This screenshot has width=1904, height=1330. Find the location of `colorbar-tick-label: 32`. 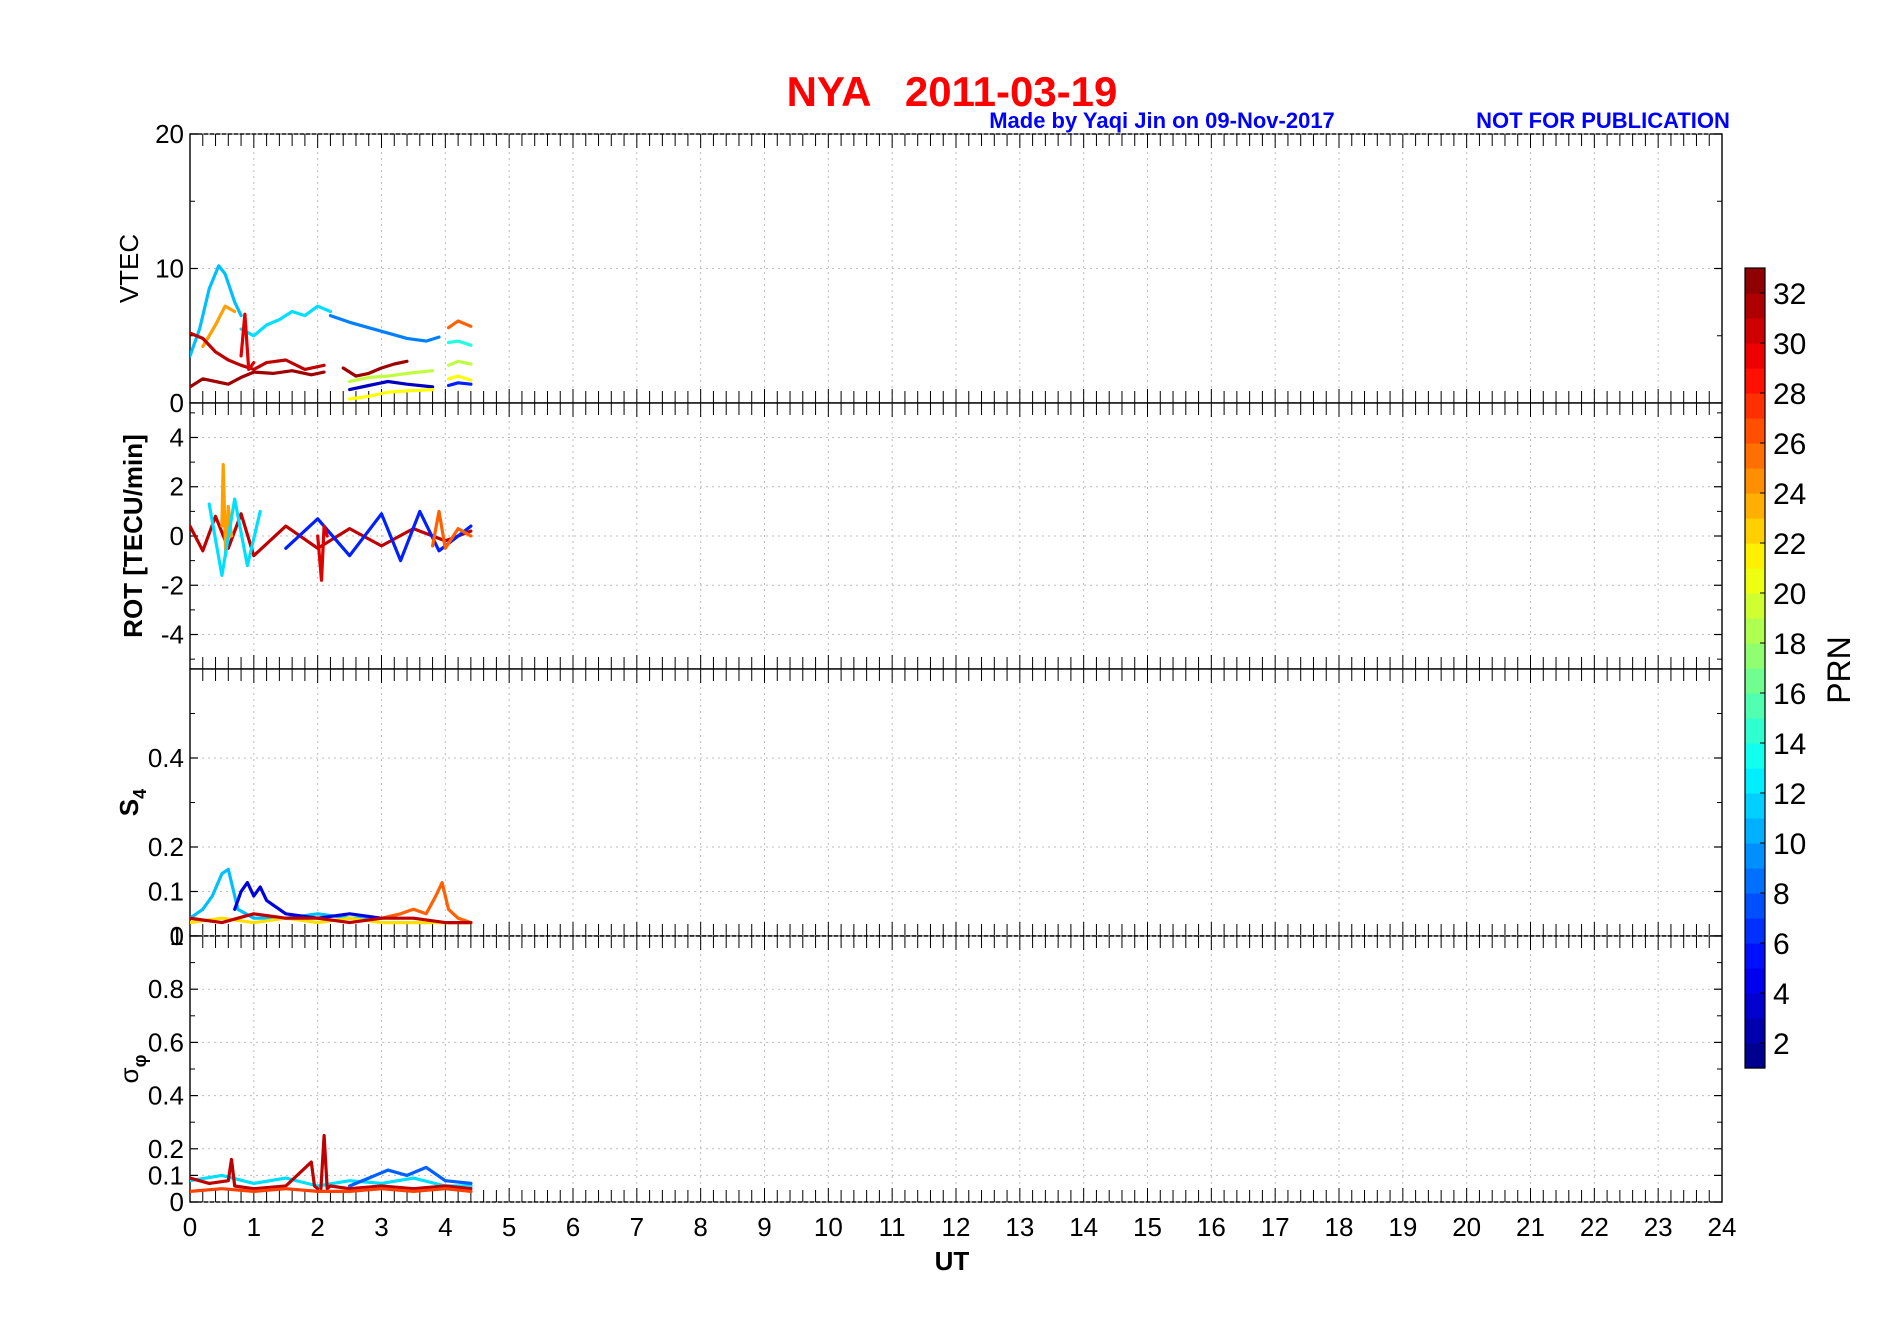

colorbar-tick-label: 32 is located at coordinates (1789, 294).